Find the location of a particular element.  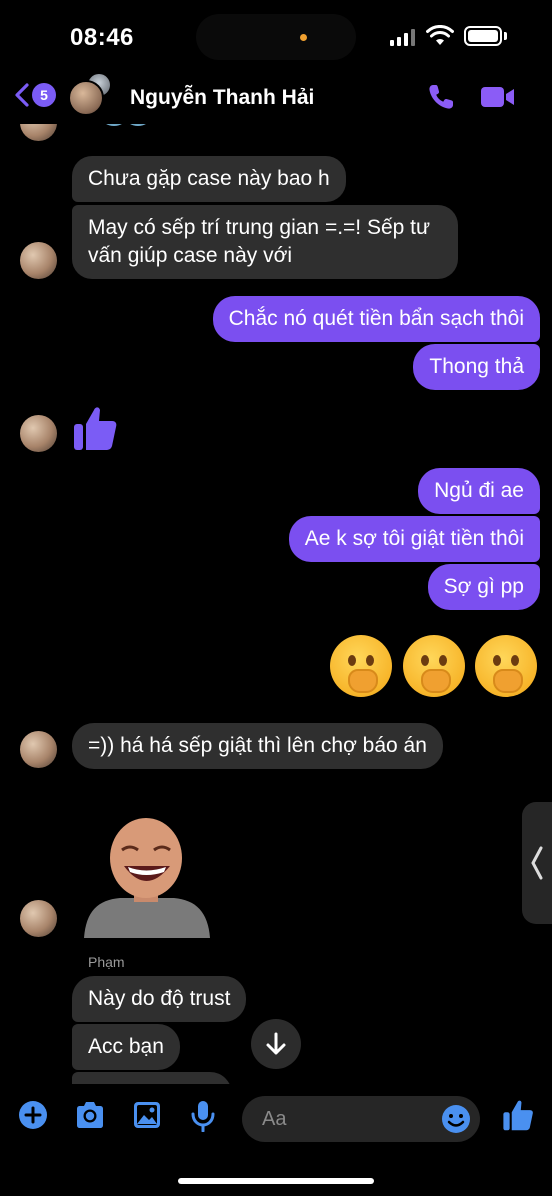

image-icon is located at coordinates (147, 1115).